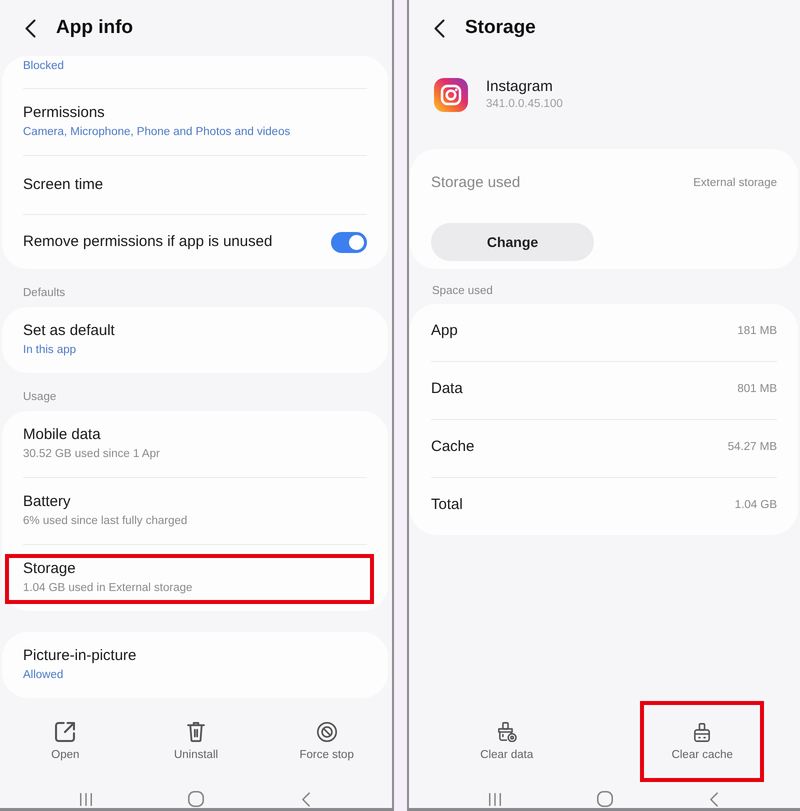 The height and width of the screenshot is (811, 800). Describe the element at coordinates (147, 242) in the screenshot. I see `setting-title: Remove permissions if app is unused` at that location.